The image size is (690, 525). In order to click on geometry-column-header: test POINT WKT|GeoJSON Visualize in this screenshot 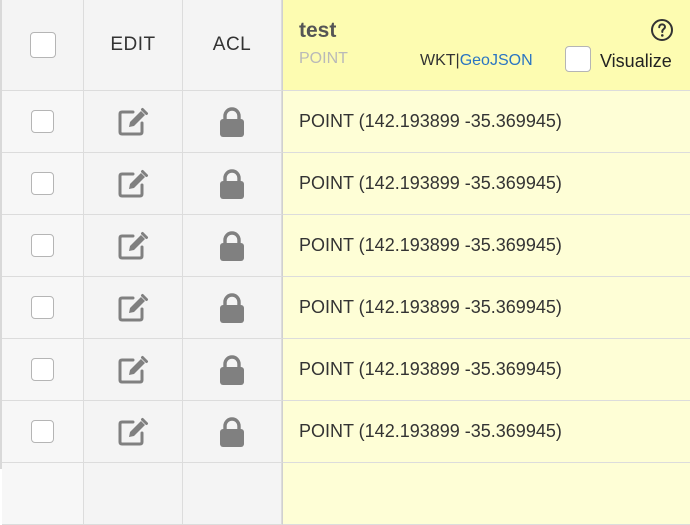, I will do `click(486, 45)`.